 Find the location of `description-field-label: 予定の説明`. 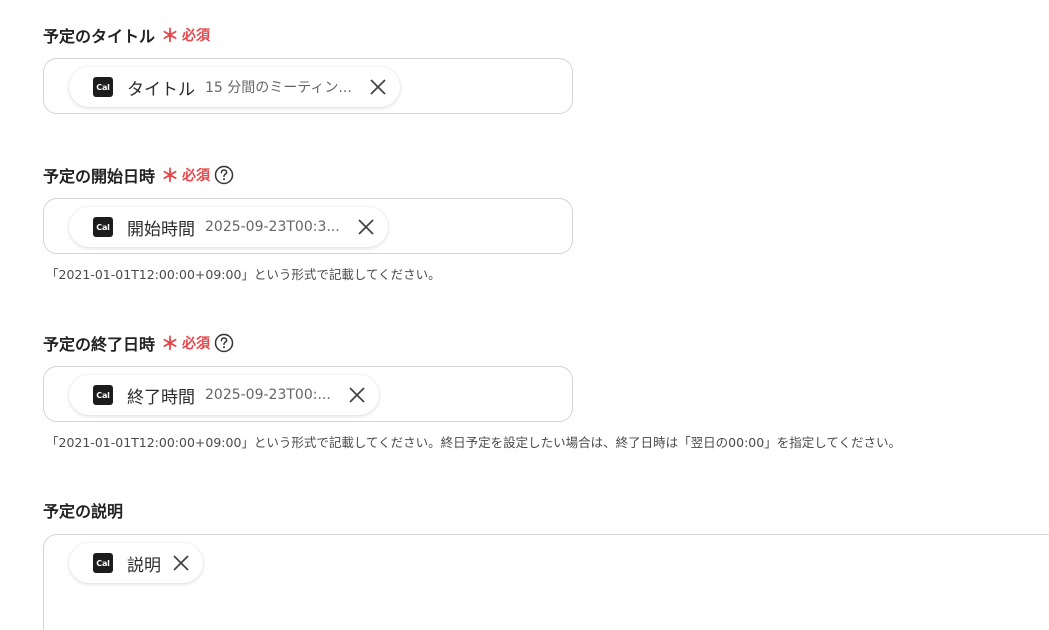

description-field-label: 予定の説明 is located at coordinates (83, 510).